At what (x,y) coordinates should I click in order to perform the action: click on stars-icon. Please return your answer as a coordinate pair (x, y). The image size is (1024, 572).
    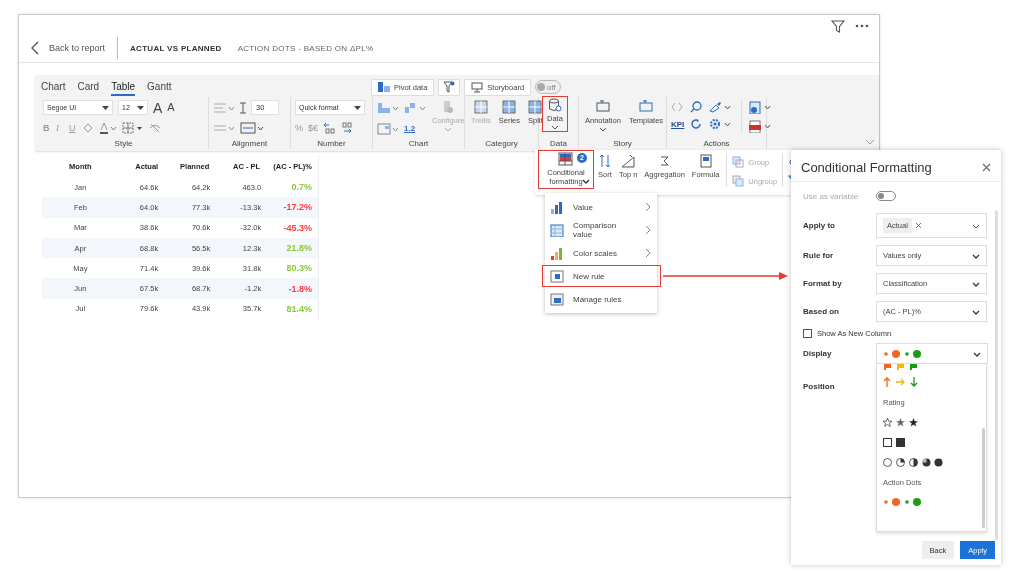
    Looking at the image, I should click on (901, 422).